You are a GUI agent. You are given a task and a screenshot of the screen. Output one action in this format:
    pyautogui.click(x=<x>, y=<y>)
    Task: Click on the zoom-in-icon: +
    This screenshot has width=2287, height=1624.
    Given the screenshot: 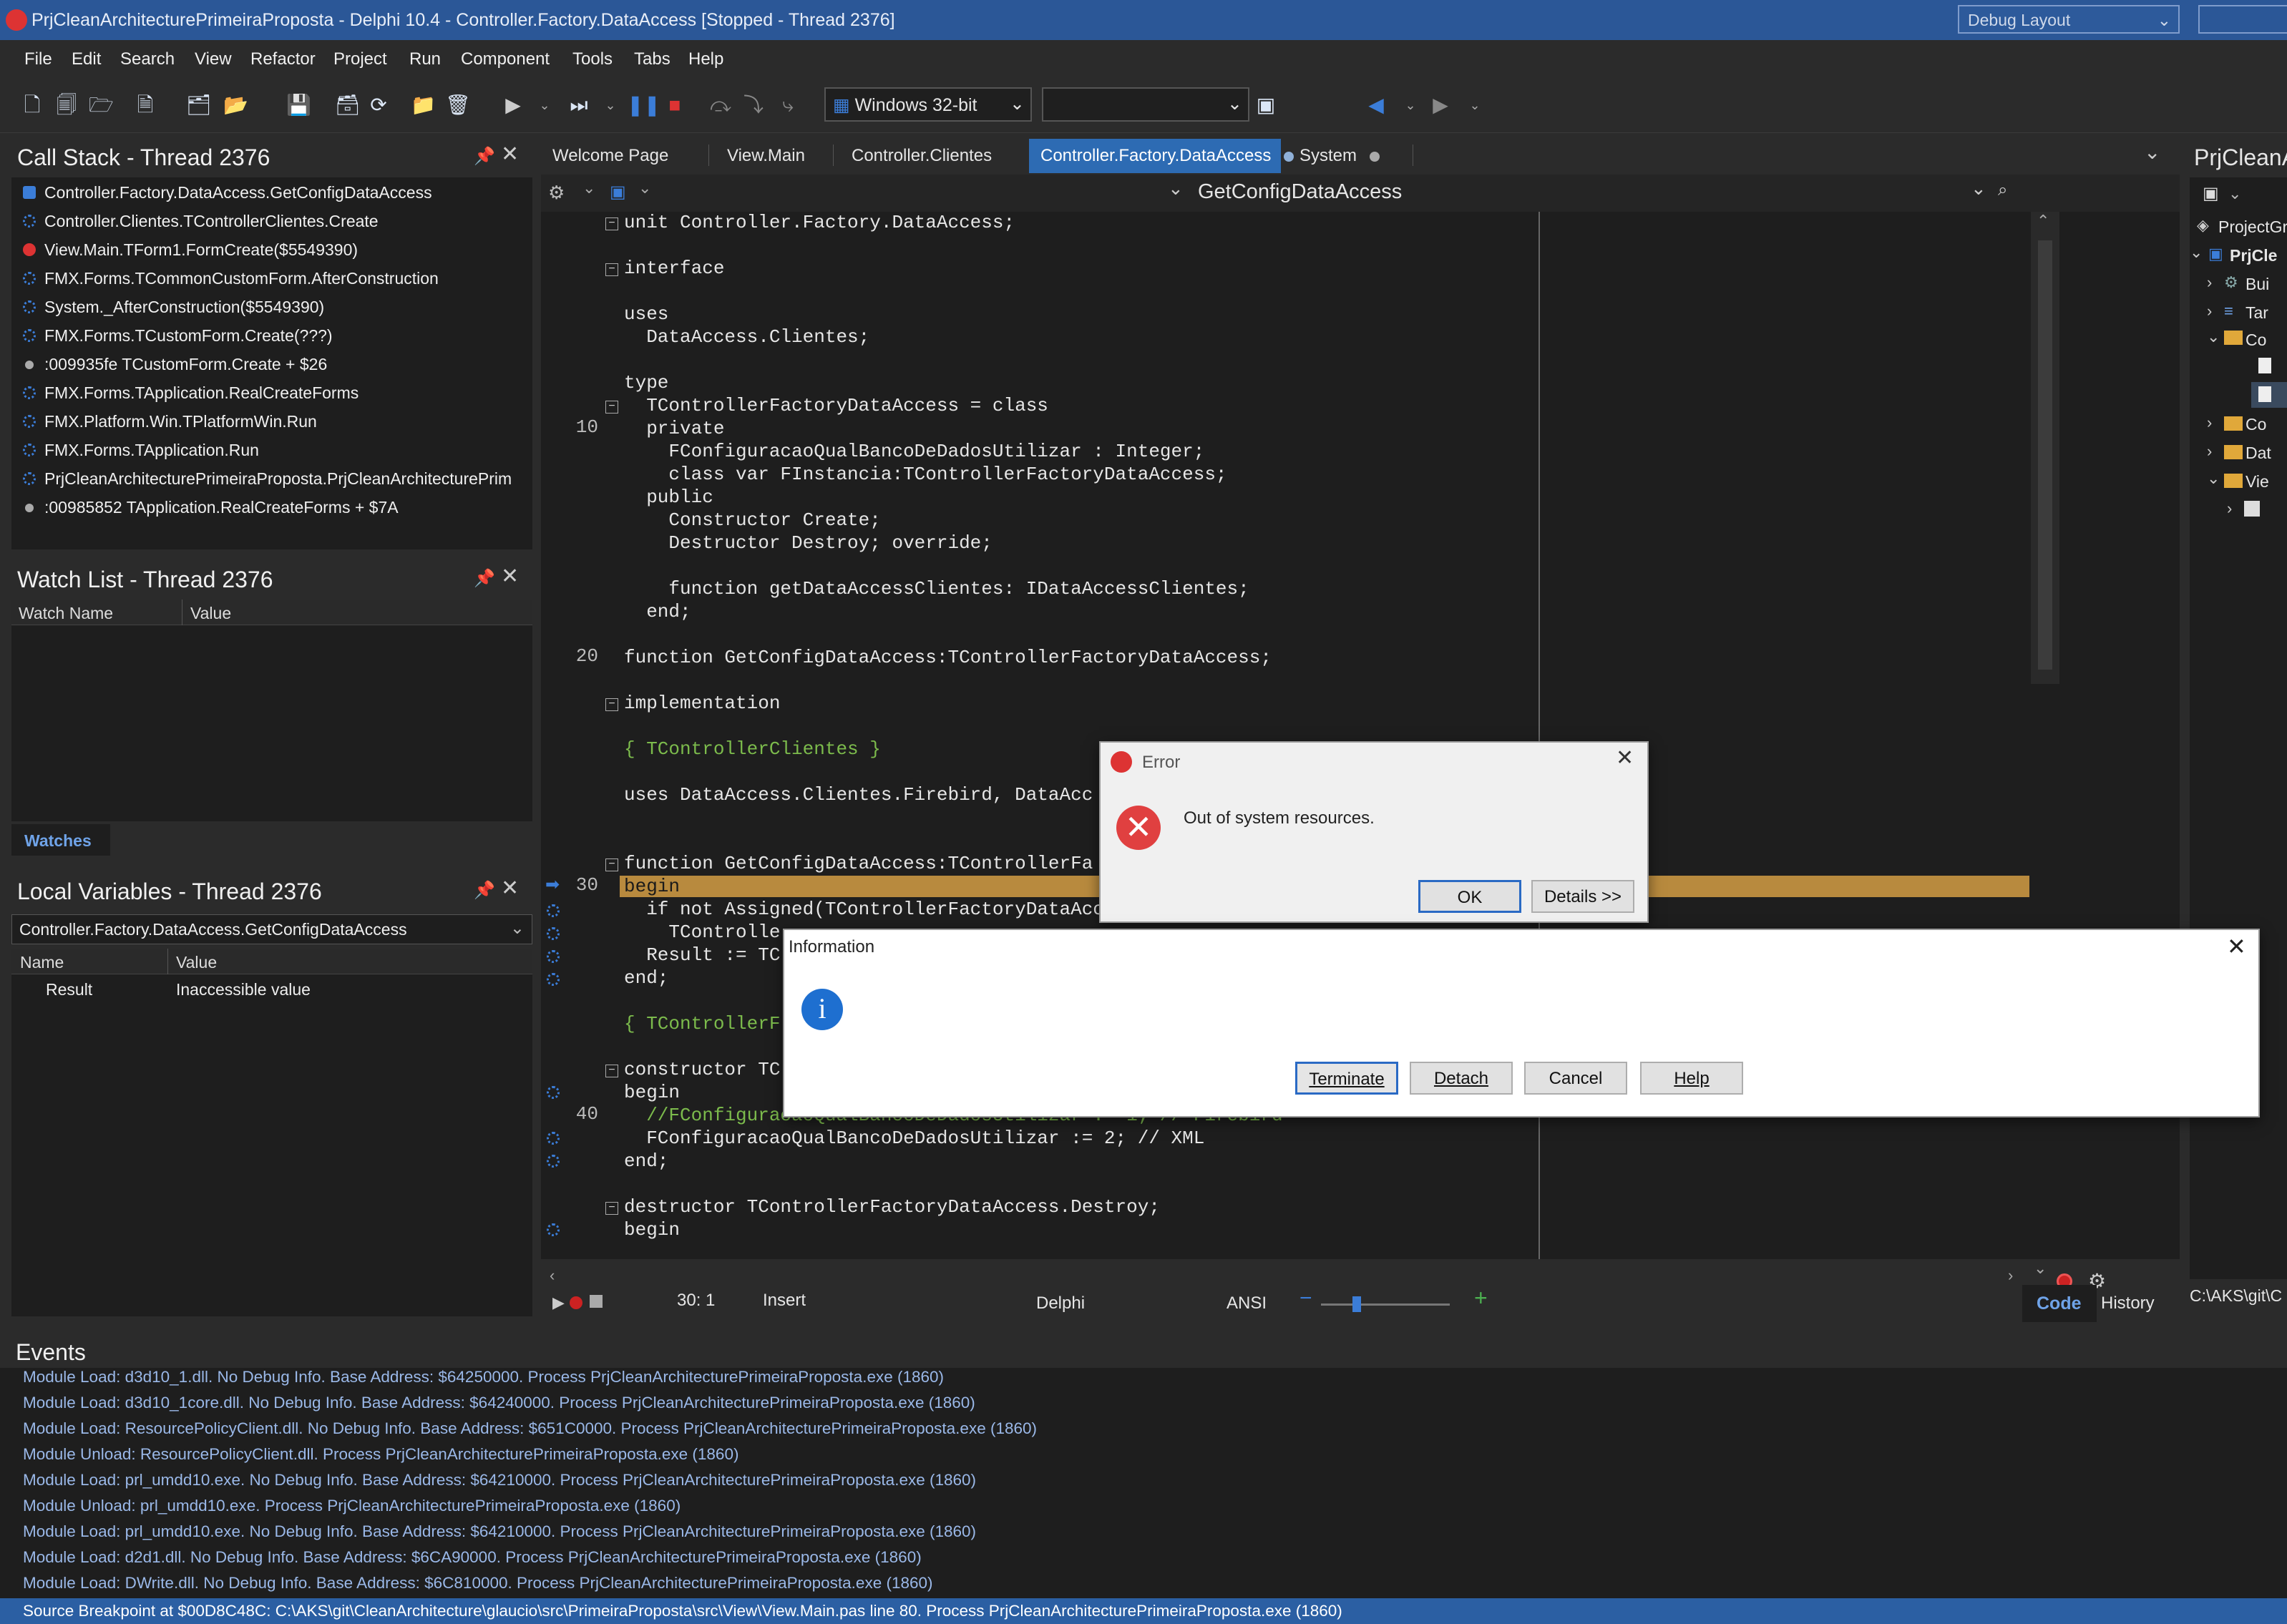 What is the action you would take?
    pyautogui.click(x=1481, y=1298)
    